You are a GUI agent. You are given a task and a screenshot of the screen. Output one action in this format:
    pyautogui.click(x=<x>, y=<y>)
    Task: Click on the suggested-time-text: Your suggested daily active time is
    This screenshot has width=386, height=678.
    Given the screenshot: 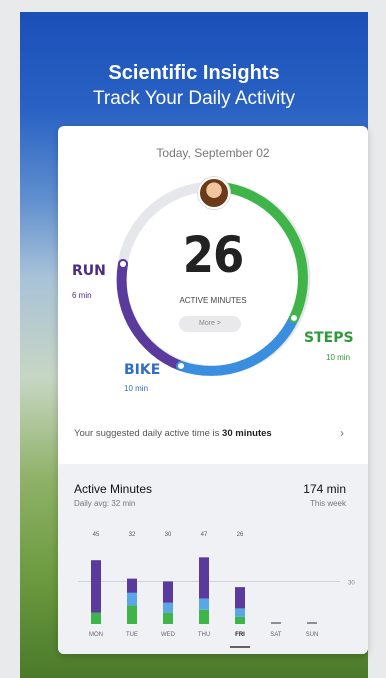 What is the action you would take?
    pyautogui.click(x=148, y=433)
    